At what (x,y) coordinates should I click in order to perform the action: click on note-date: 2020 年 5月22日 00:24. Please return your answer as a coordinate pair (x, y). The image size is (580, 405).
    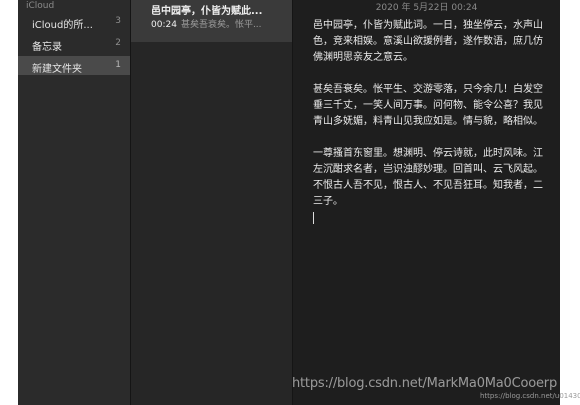
    Looking at the image, I should click on (426, 8).